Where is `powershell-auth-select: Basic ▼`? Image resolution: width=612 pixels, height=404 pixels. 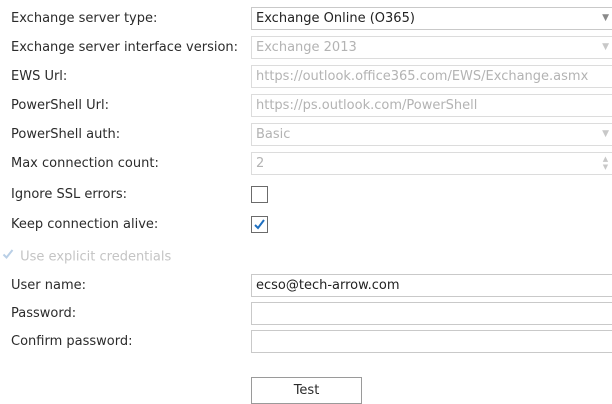 powershell-auth-select: Basic ▼ is located at coordinates (431, 134).